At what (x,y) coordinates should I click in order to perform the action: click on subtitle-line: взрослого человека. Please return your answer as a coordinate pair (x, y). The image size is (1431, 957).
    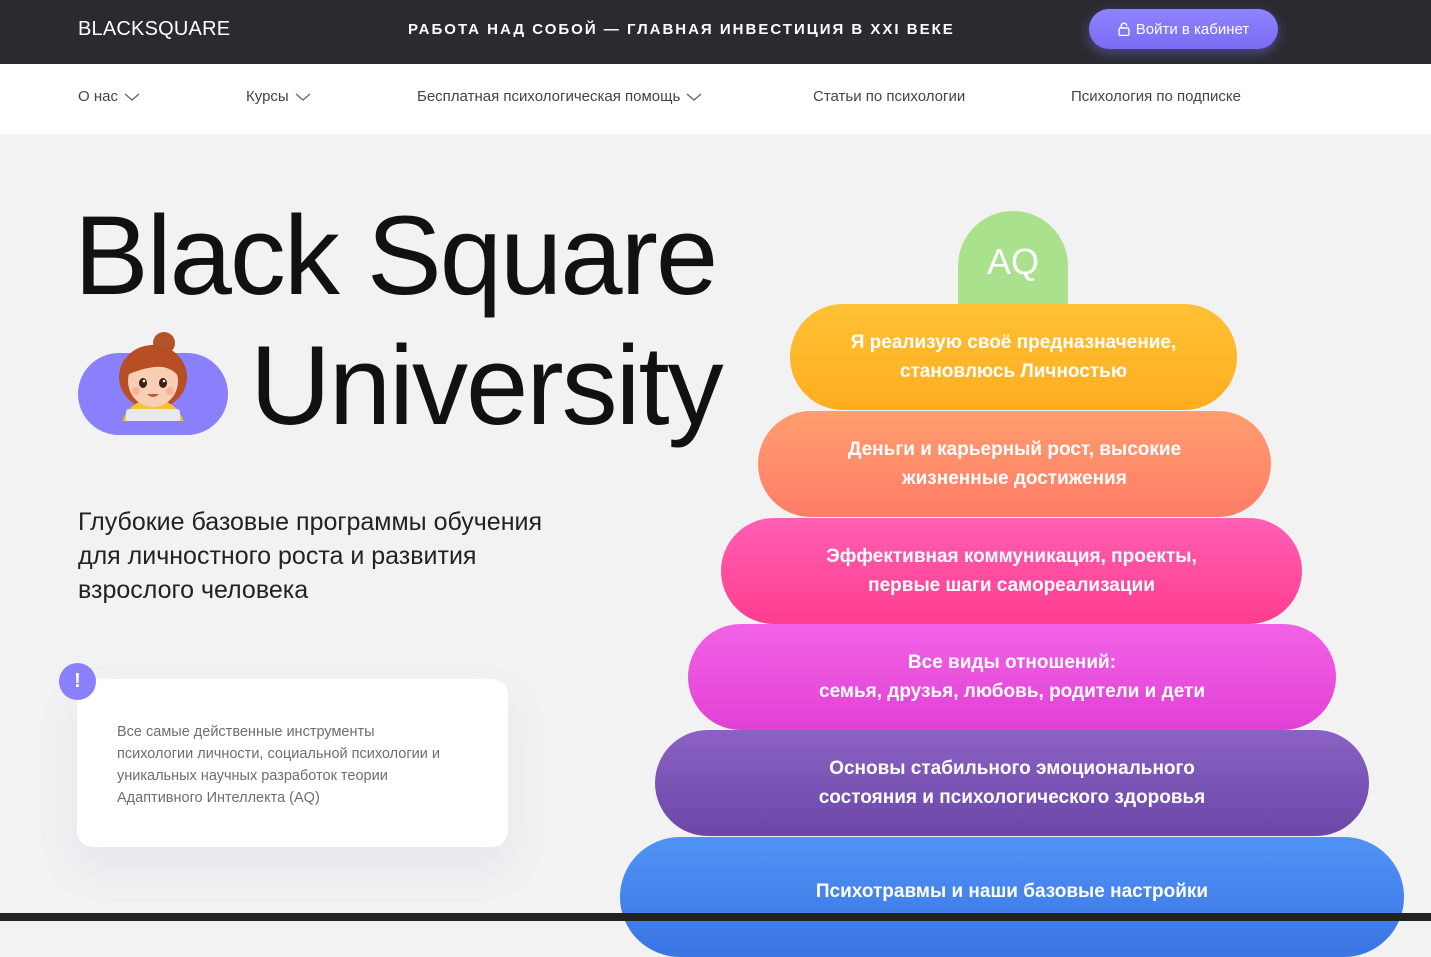
    Looking at the image, I should click on (193, 590).